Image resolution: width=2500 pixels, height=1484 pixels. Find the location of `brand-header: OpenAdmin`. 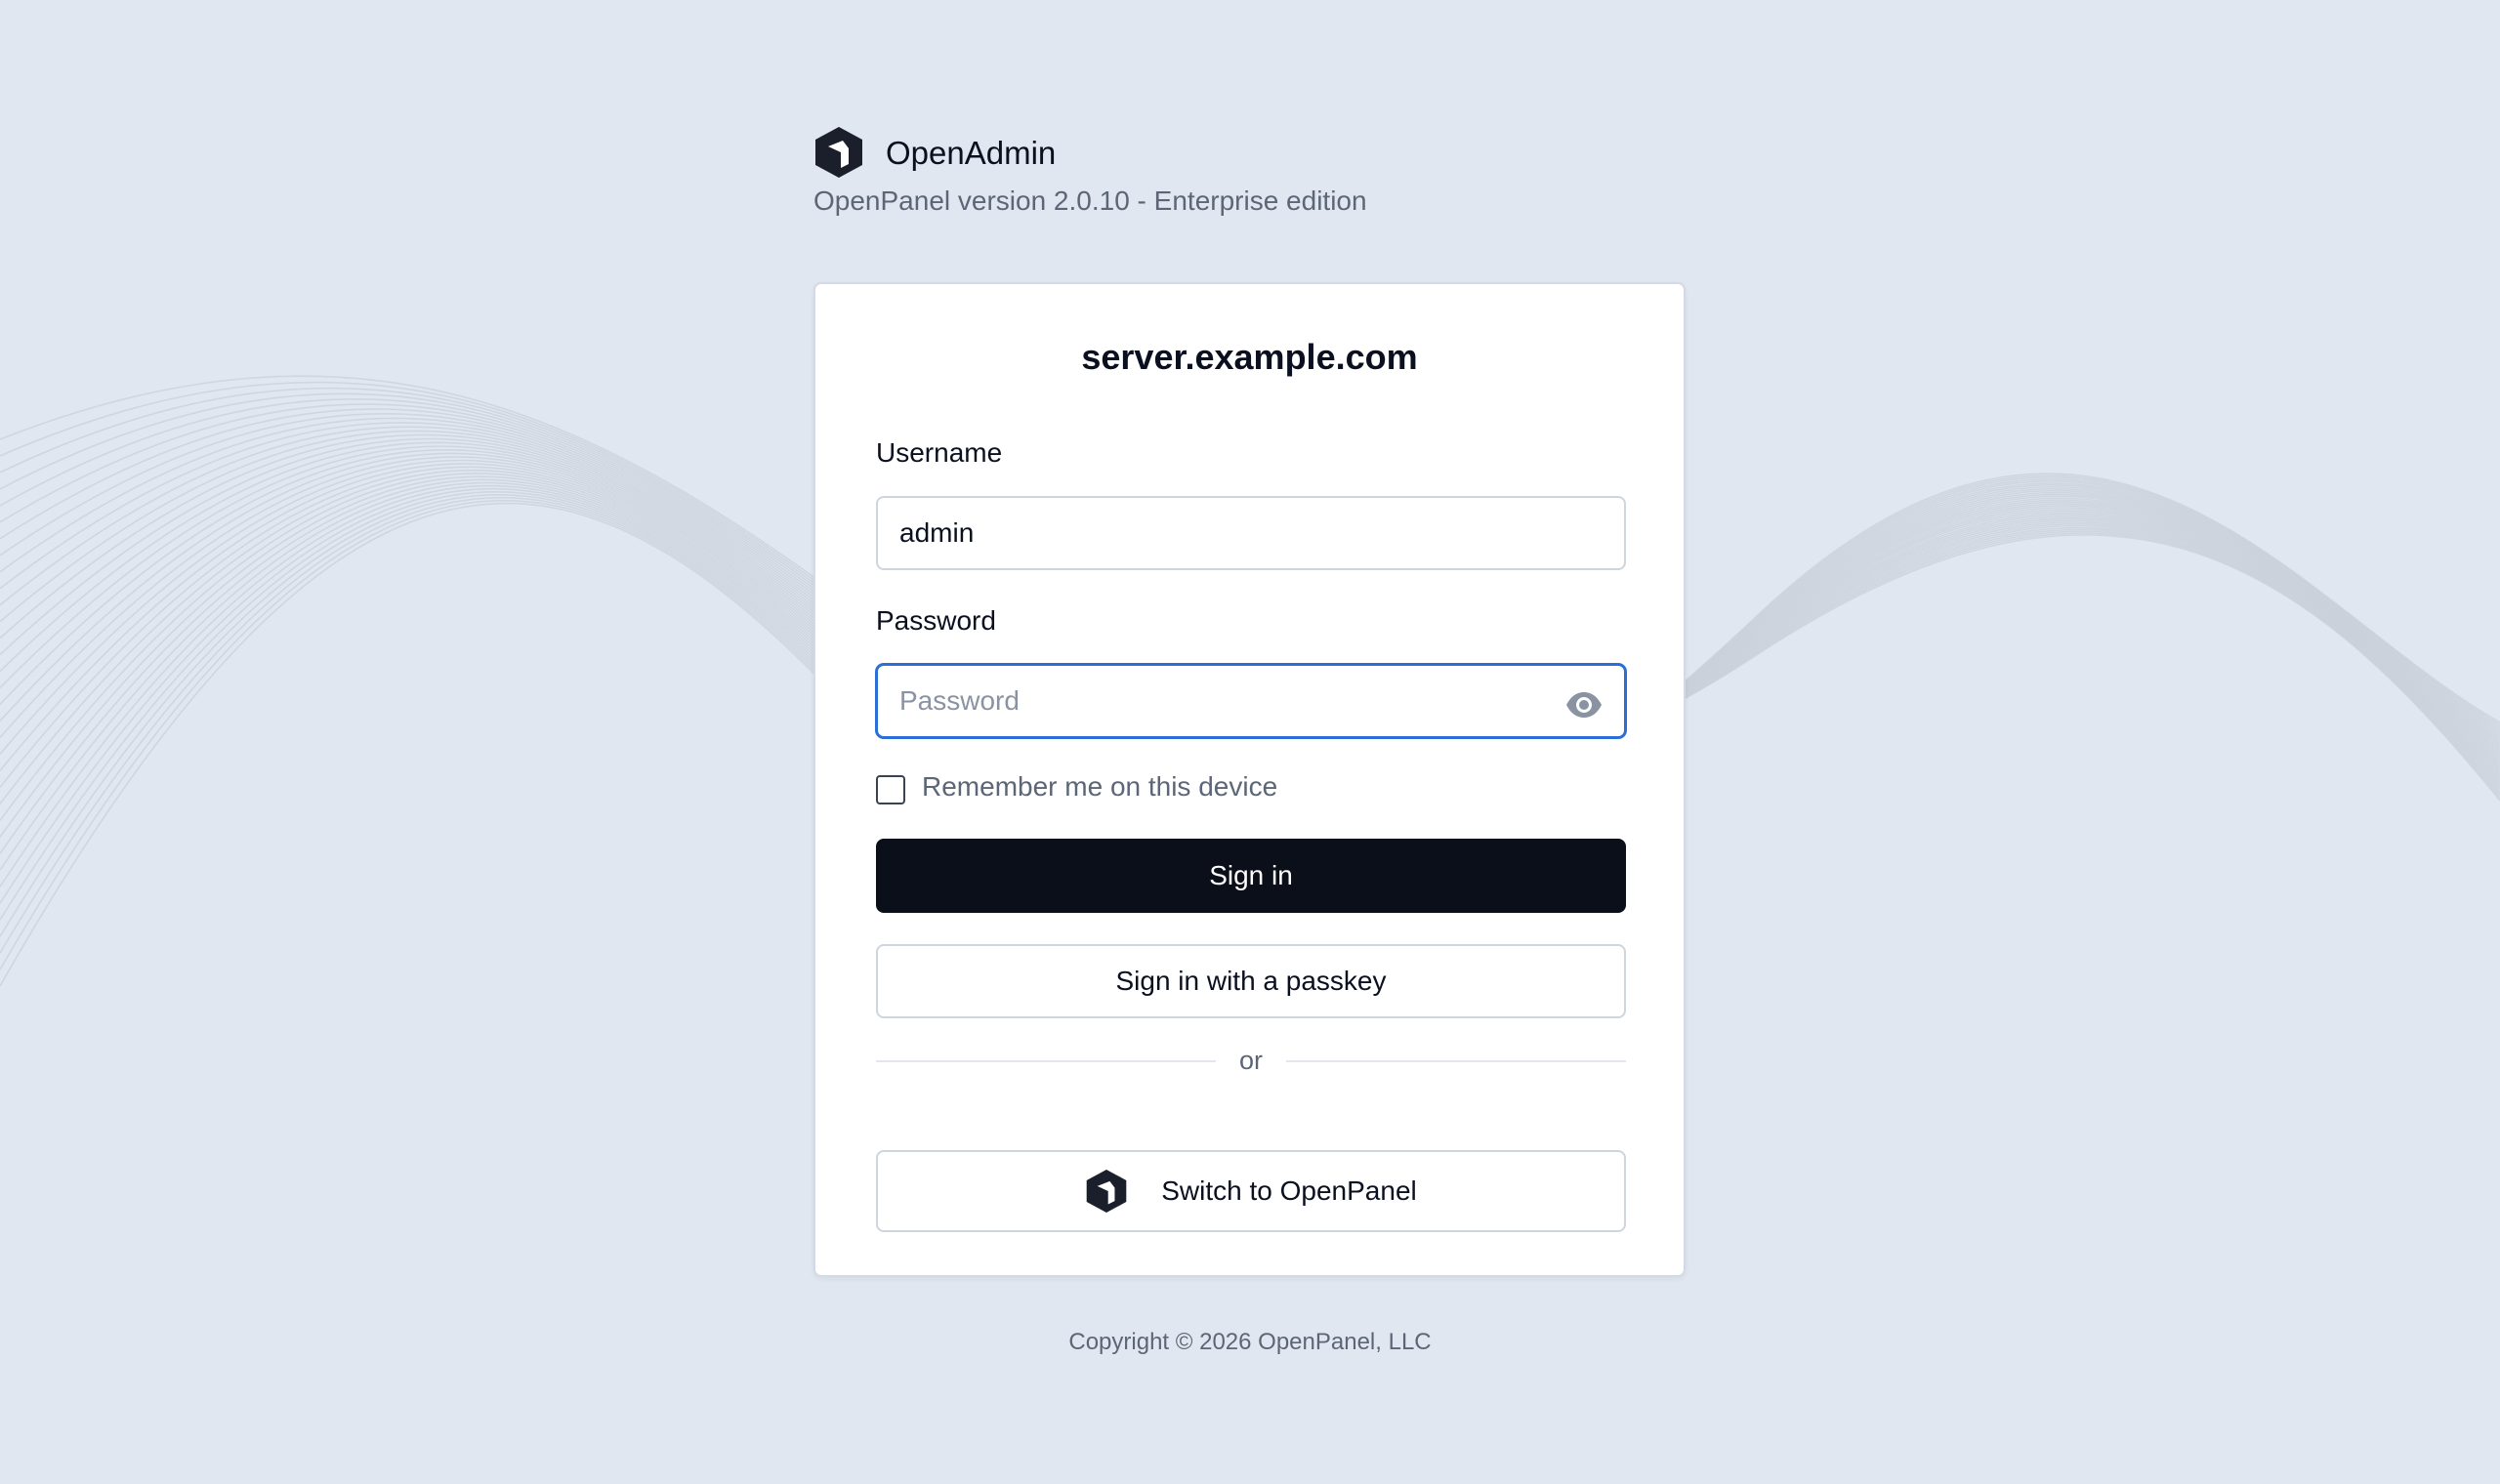

brand-header: OpenAdmin is located at coordinates (934, 153).